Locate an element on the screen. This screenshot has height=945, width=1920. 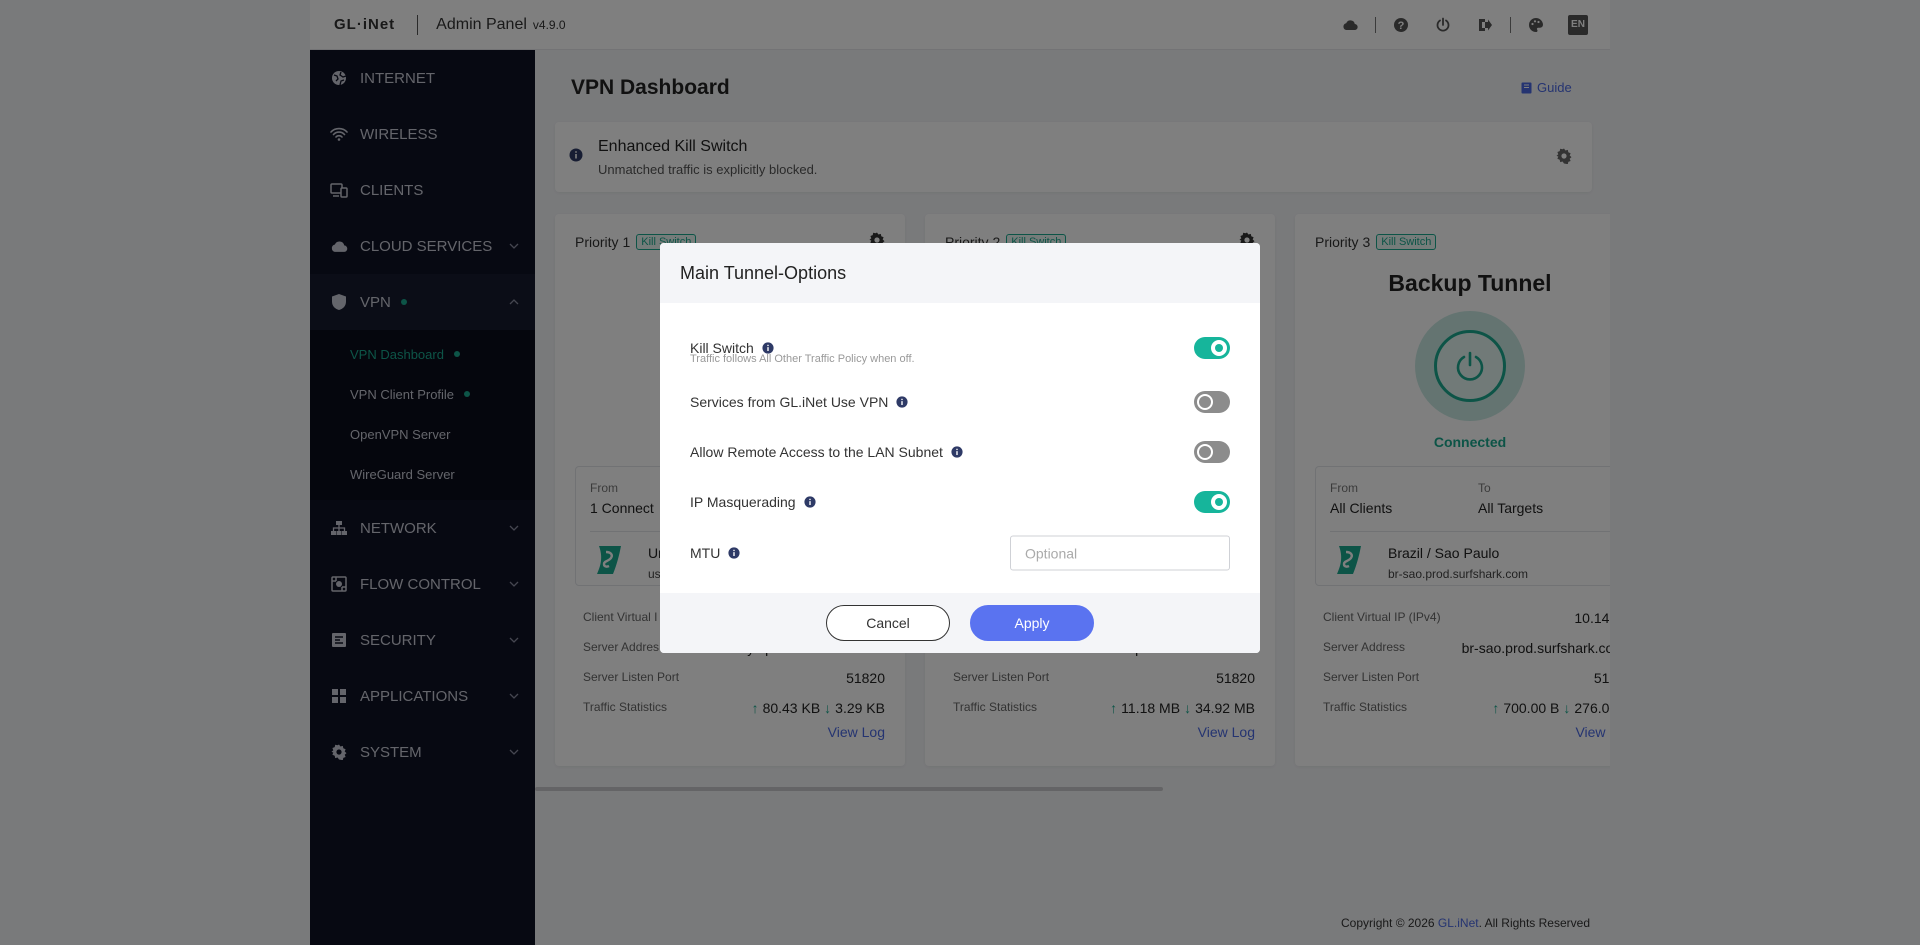
cancel-button: Cancel is located at coordinates (888, 623).